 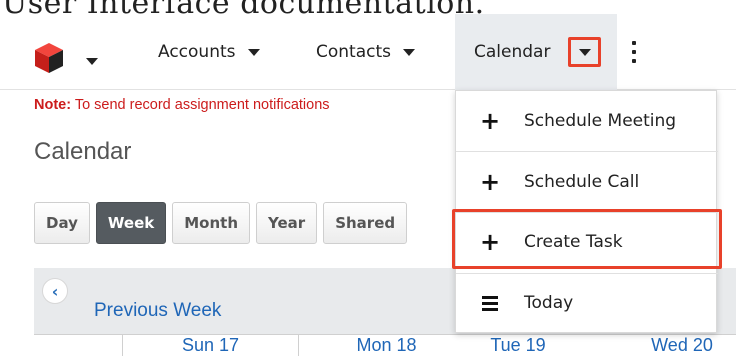 I want to click on day-header: Sun 17, so click(x=210, y=345).